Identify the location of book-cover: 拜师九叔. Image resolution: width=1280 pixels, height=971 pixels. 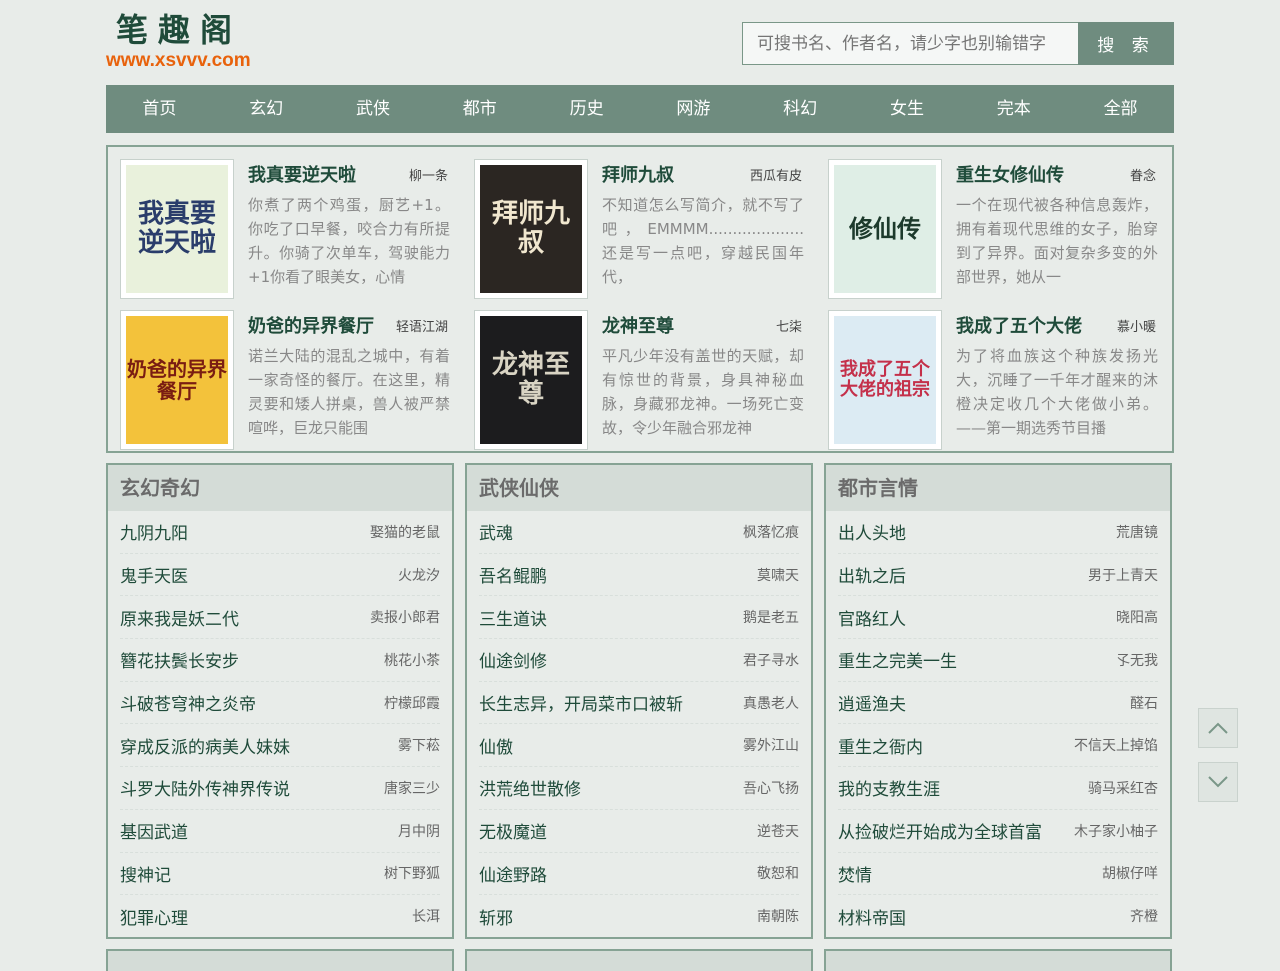
(531, 229).